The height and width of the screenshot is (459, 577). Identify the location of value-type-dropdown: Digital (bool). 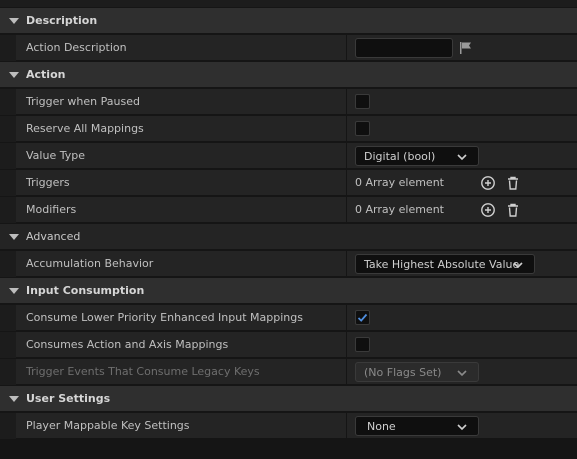
(417, 156).